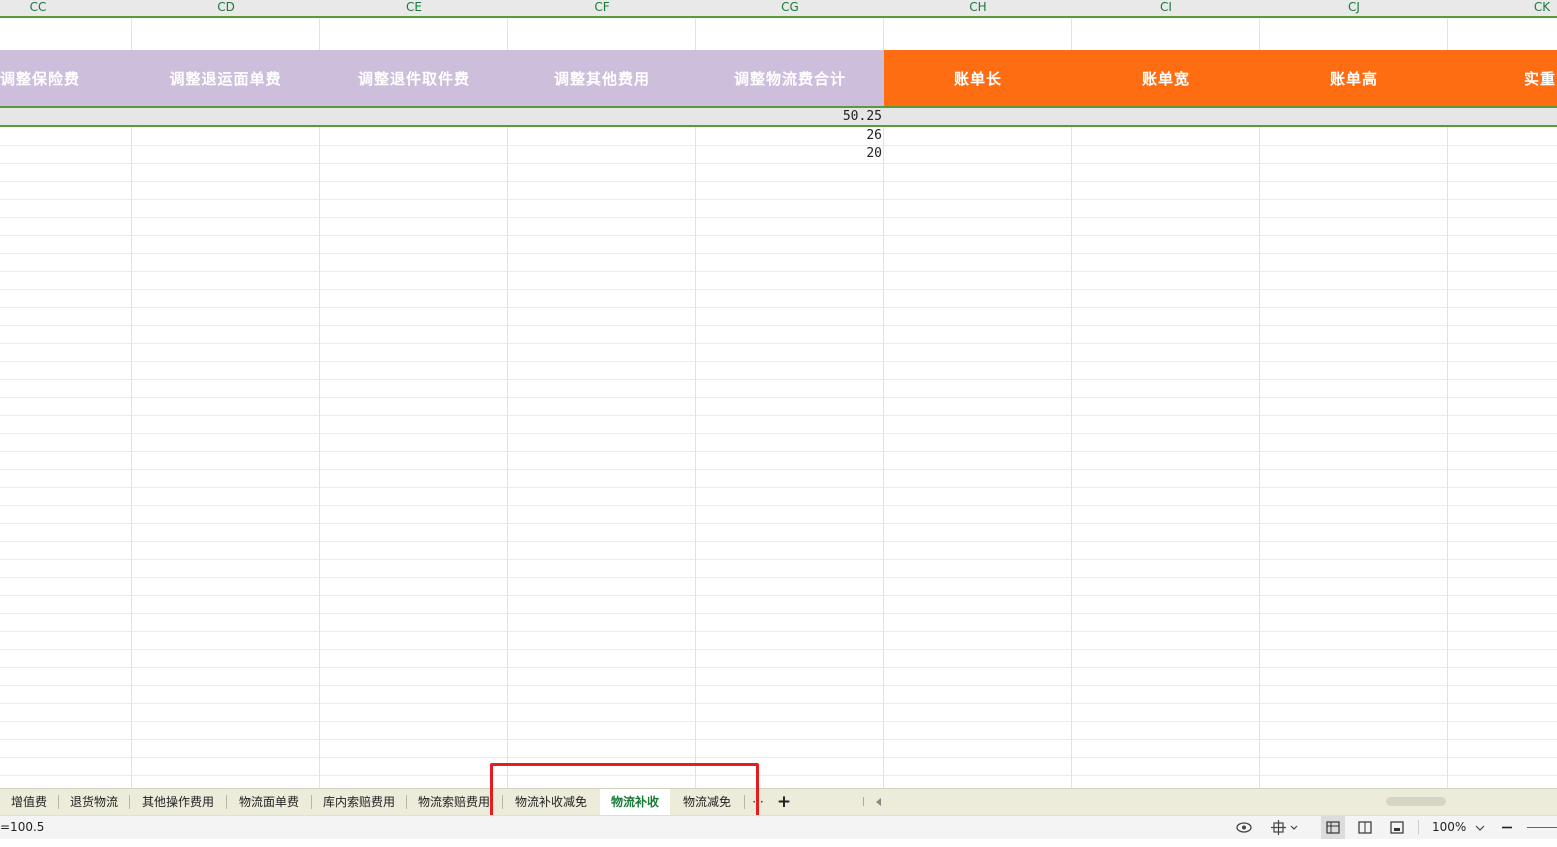  Describe the element at coordinates (94, 802) in the screenshot. I see `sheet-tab: 退货物流` at that location.